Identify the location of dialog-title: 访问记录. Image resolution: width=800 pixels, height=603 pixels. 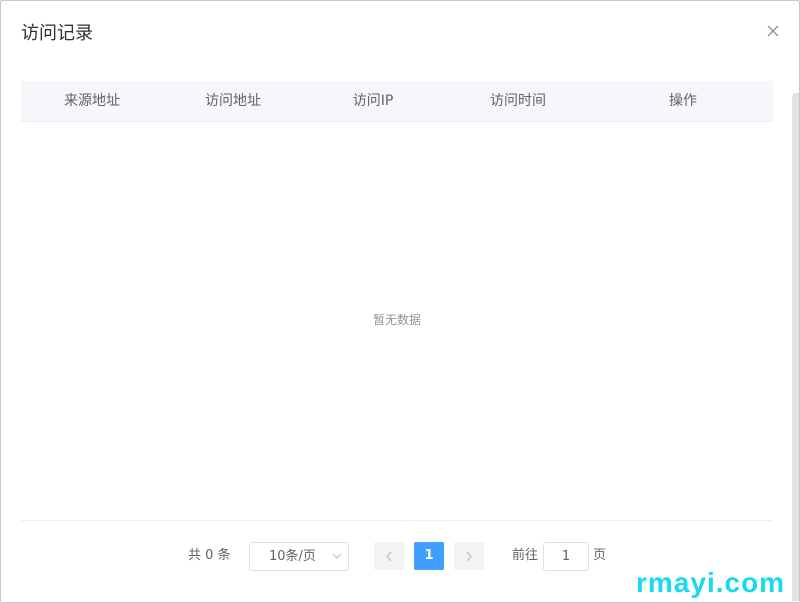
(57, 33).